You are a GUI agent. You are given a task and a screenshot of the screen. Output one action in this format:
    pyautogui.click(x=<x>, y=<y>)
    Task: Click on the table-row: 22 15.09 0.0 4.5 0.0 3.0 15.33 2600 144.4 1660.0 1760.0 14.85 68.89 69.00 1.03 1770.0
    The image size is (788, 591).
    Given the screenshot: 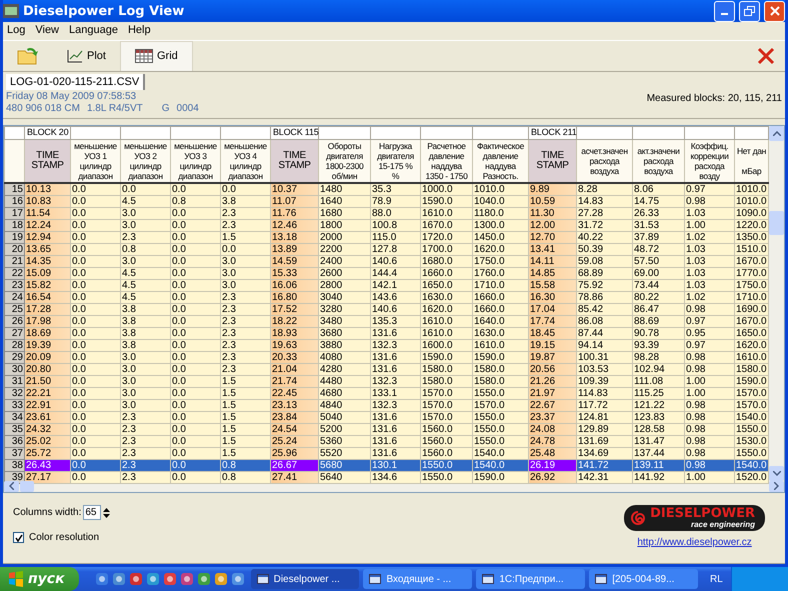 What is the action you would take?
    pyautogui.click(x=386, y=273)
    